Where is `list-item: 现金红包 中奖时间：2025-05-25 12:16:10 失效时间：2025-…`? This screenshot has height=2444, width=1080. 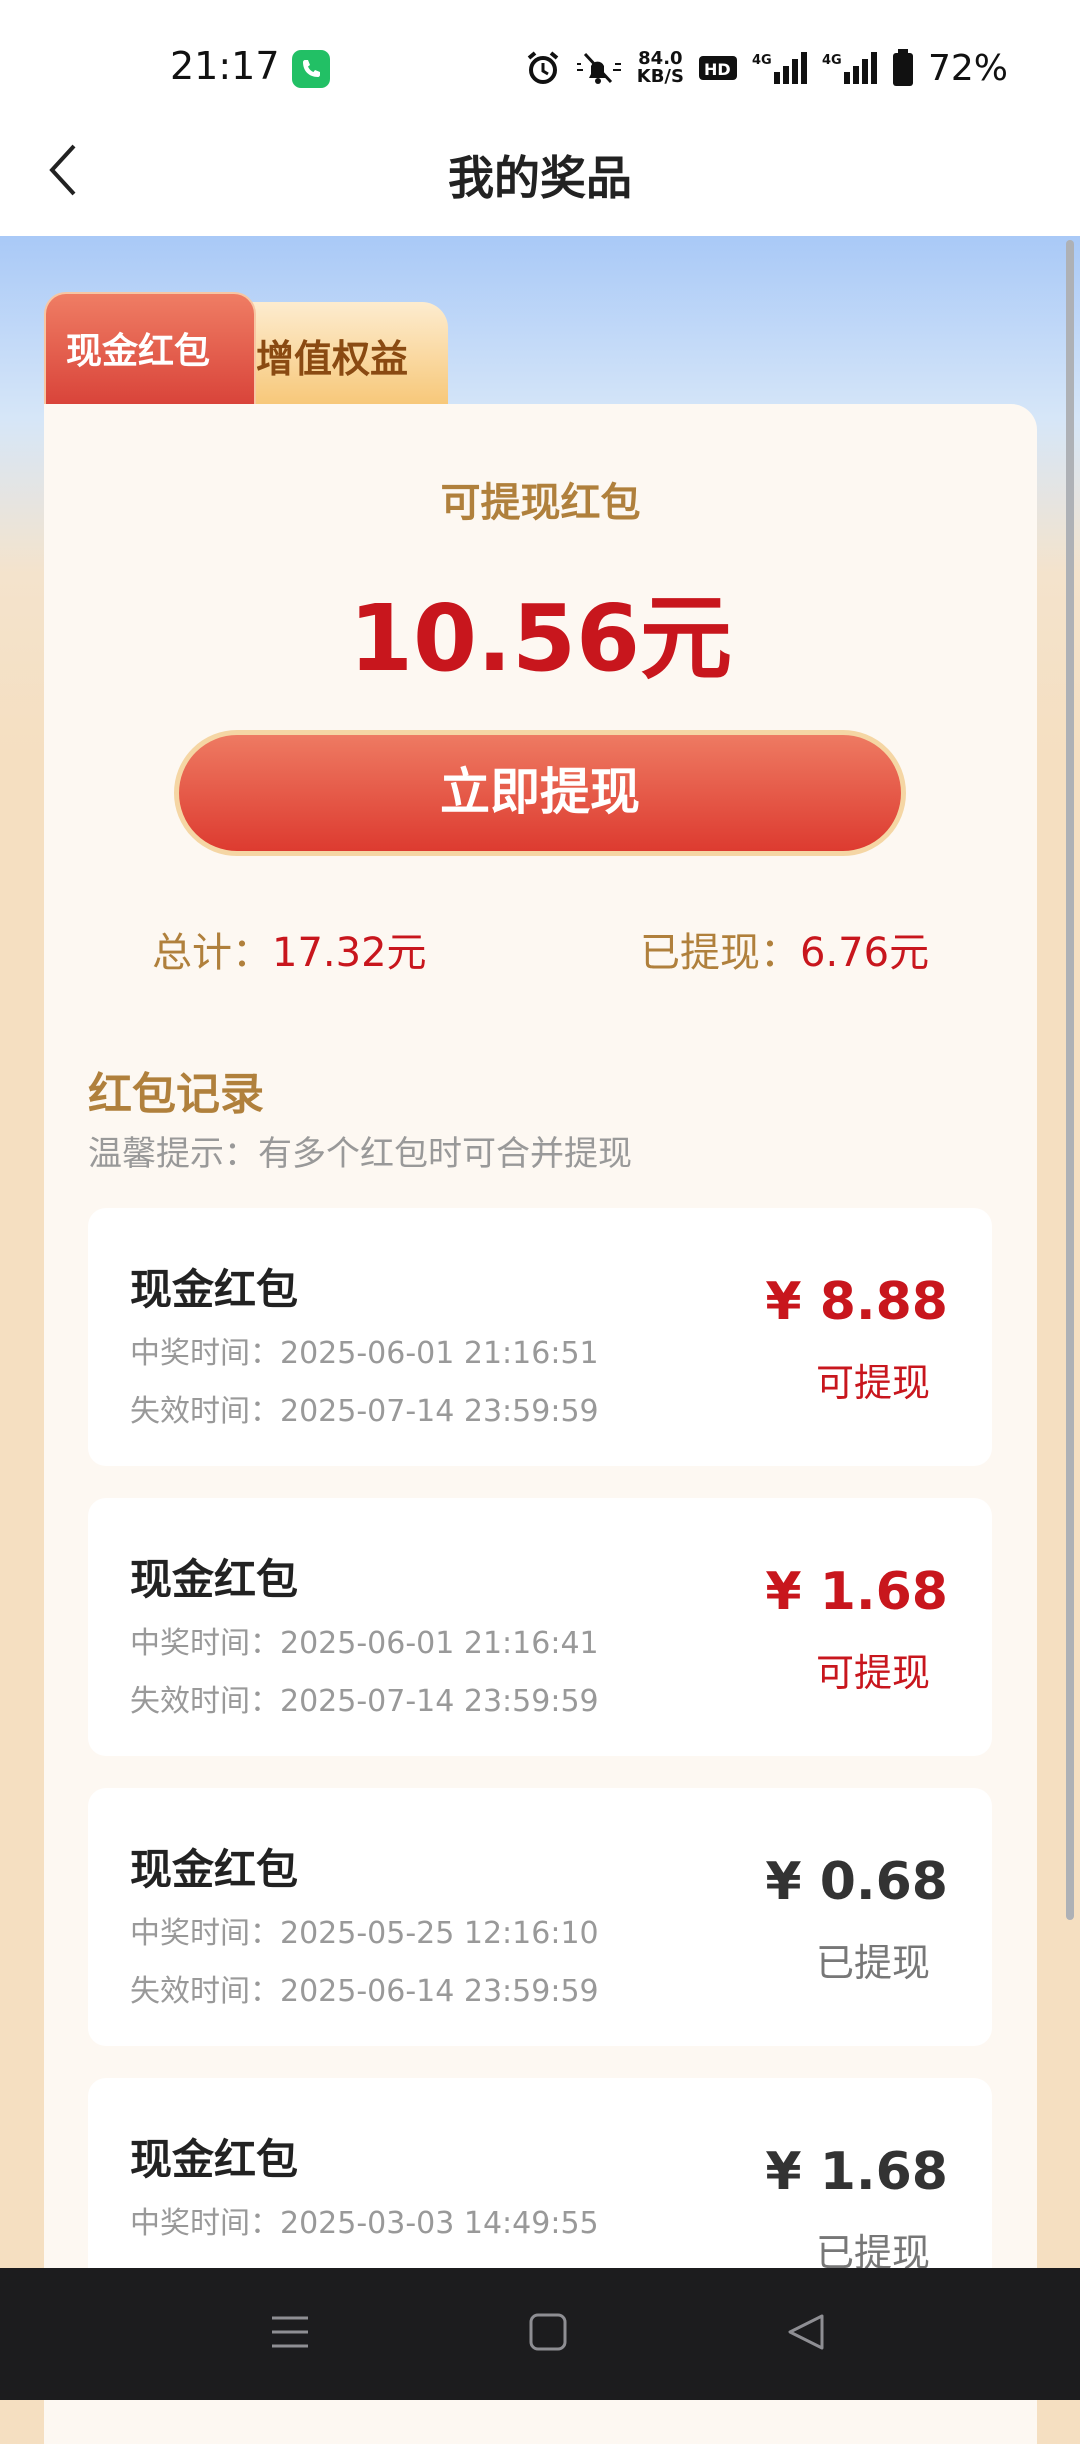
list-item: 现金红包 中奖时间：2025-05-25 12:16:10 失效时间：2025-… is located at coordinates (540, 1917).